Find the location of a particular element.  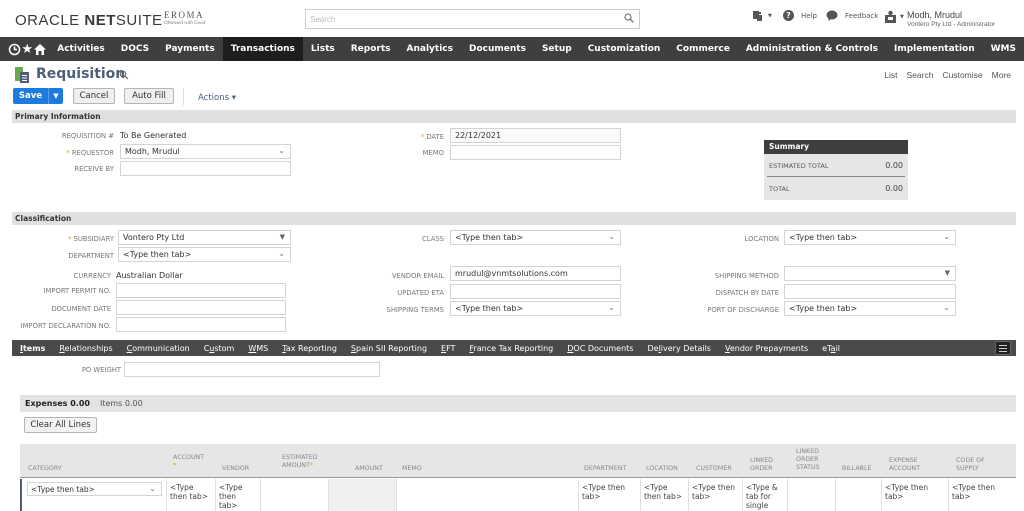

col-customer: CUSTOMER is located at coordinates (714, 469).